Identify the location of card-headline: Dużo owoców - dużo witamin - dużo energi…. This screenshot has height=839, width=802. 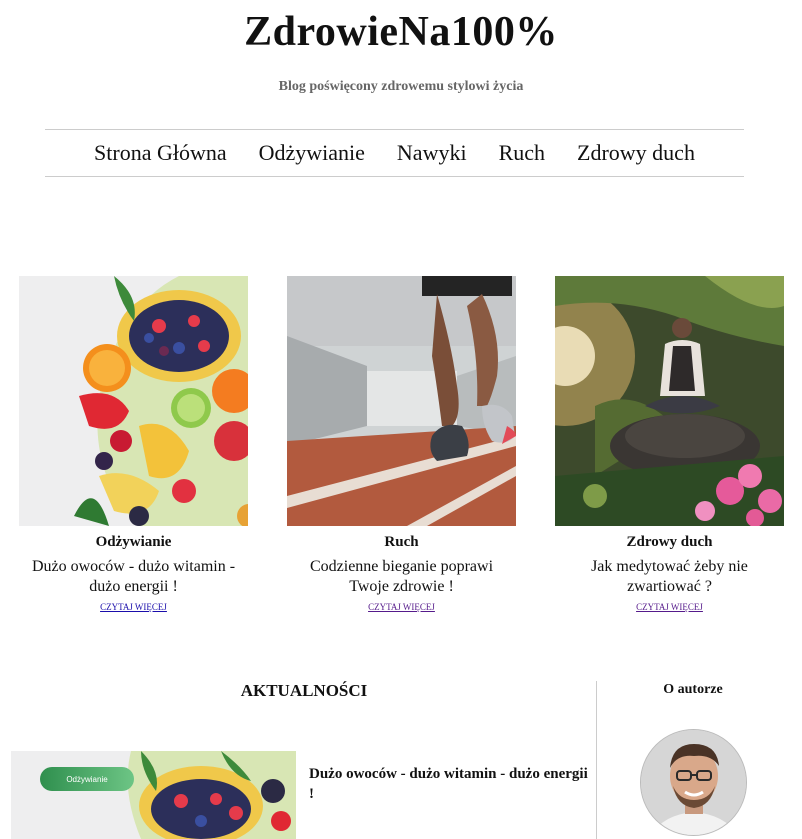
(133, 576).